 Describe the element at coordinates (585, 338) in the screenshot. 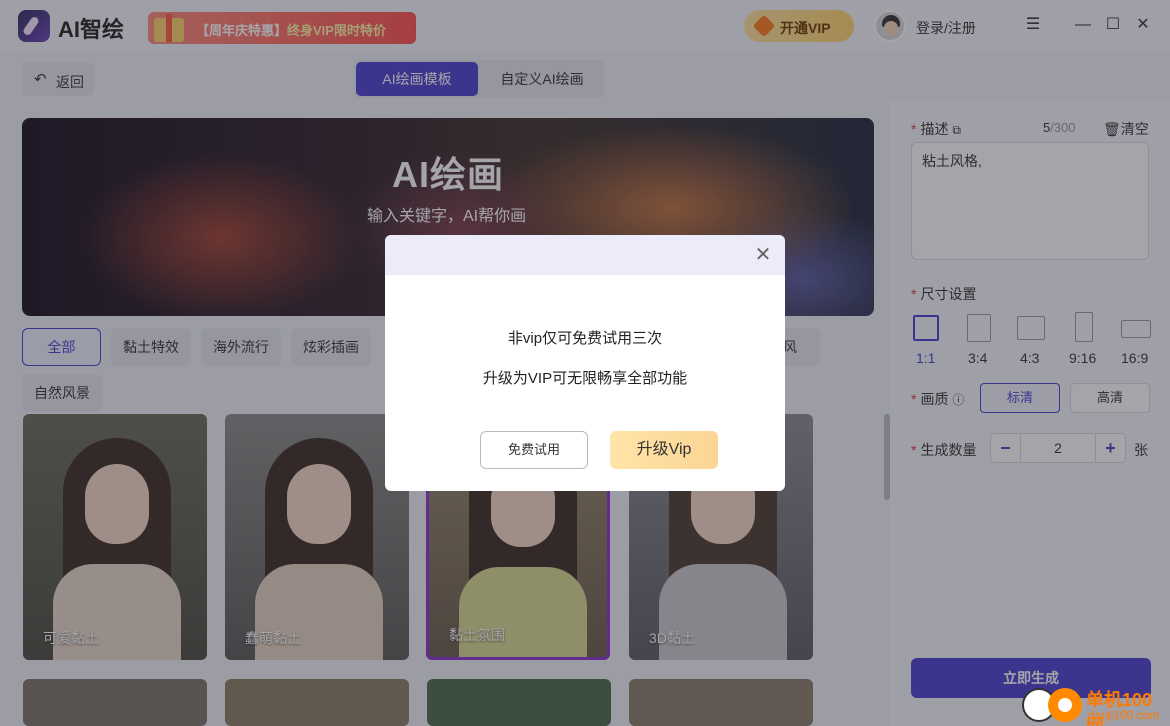

I see `dialog-message-1: 非vip仅可免费试用三次` at that location.